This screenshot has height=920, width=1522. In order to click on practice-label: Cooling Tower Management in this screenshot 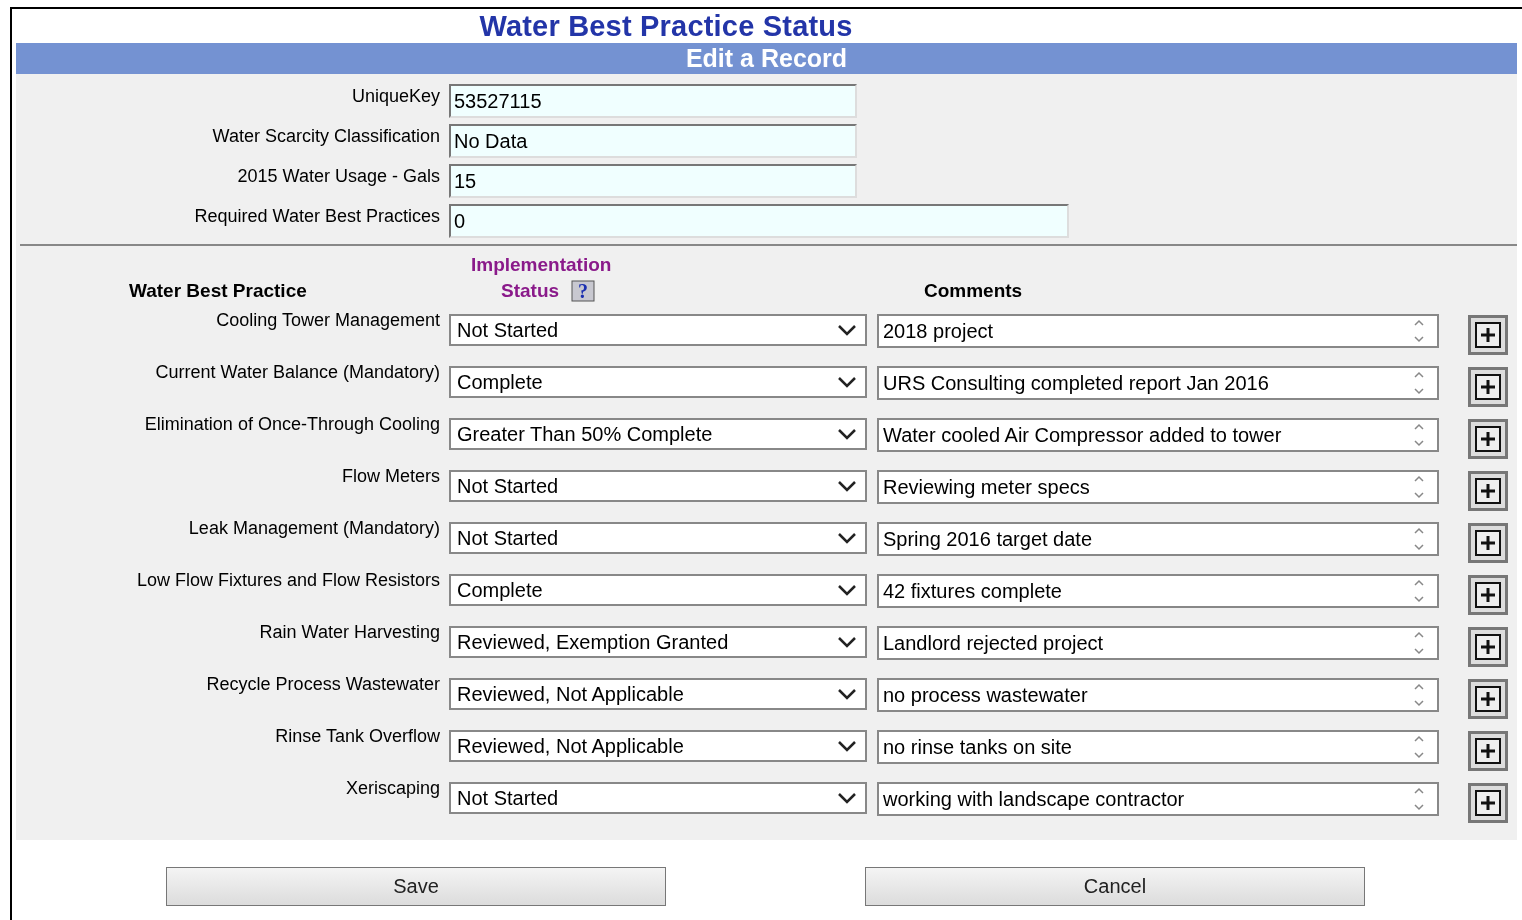, I will do `click(327, 320)`.